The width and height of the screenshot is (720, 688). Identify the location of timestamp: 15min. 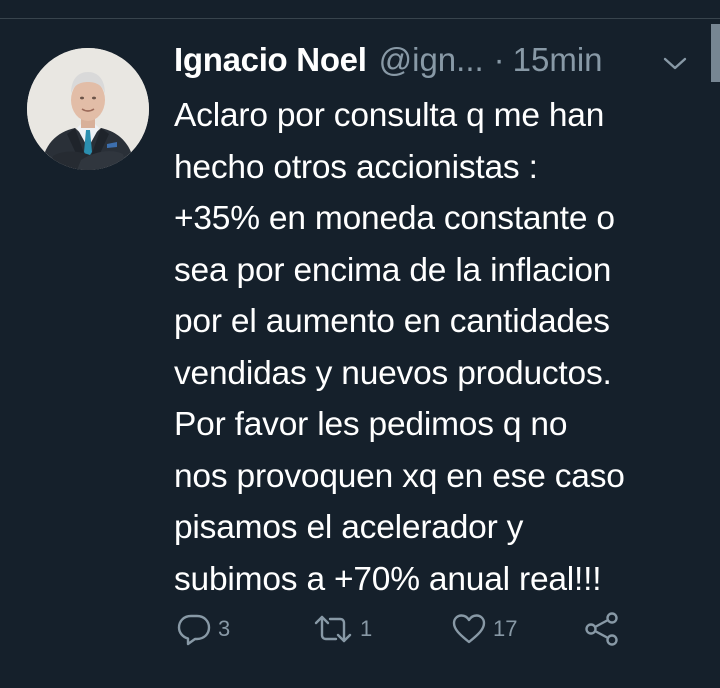
(558, 60).